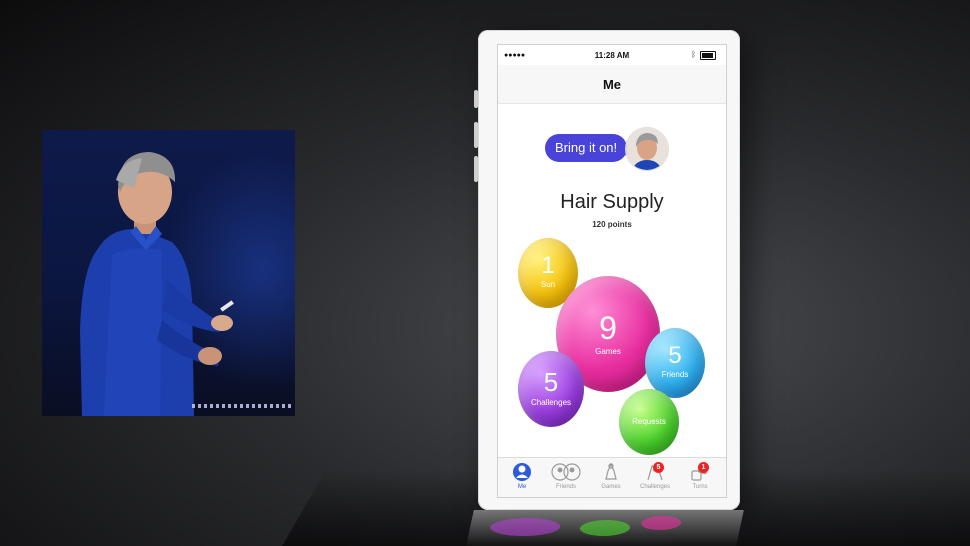 This screenshot has width=970, height=546. Describe the element at coordinates (661, 523) in the screenshot. I see `reflection-blob-pink` at that location.